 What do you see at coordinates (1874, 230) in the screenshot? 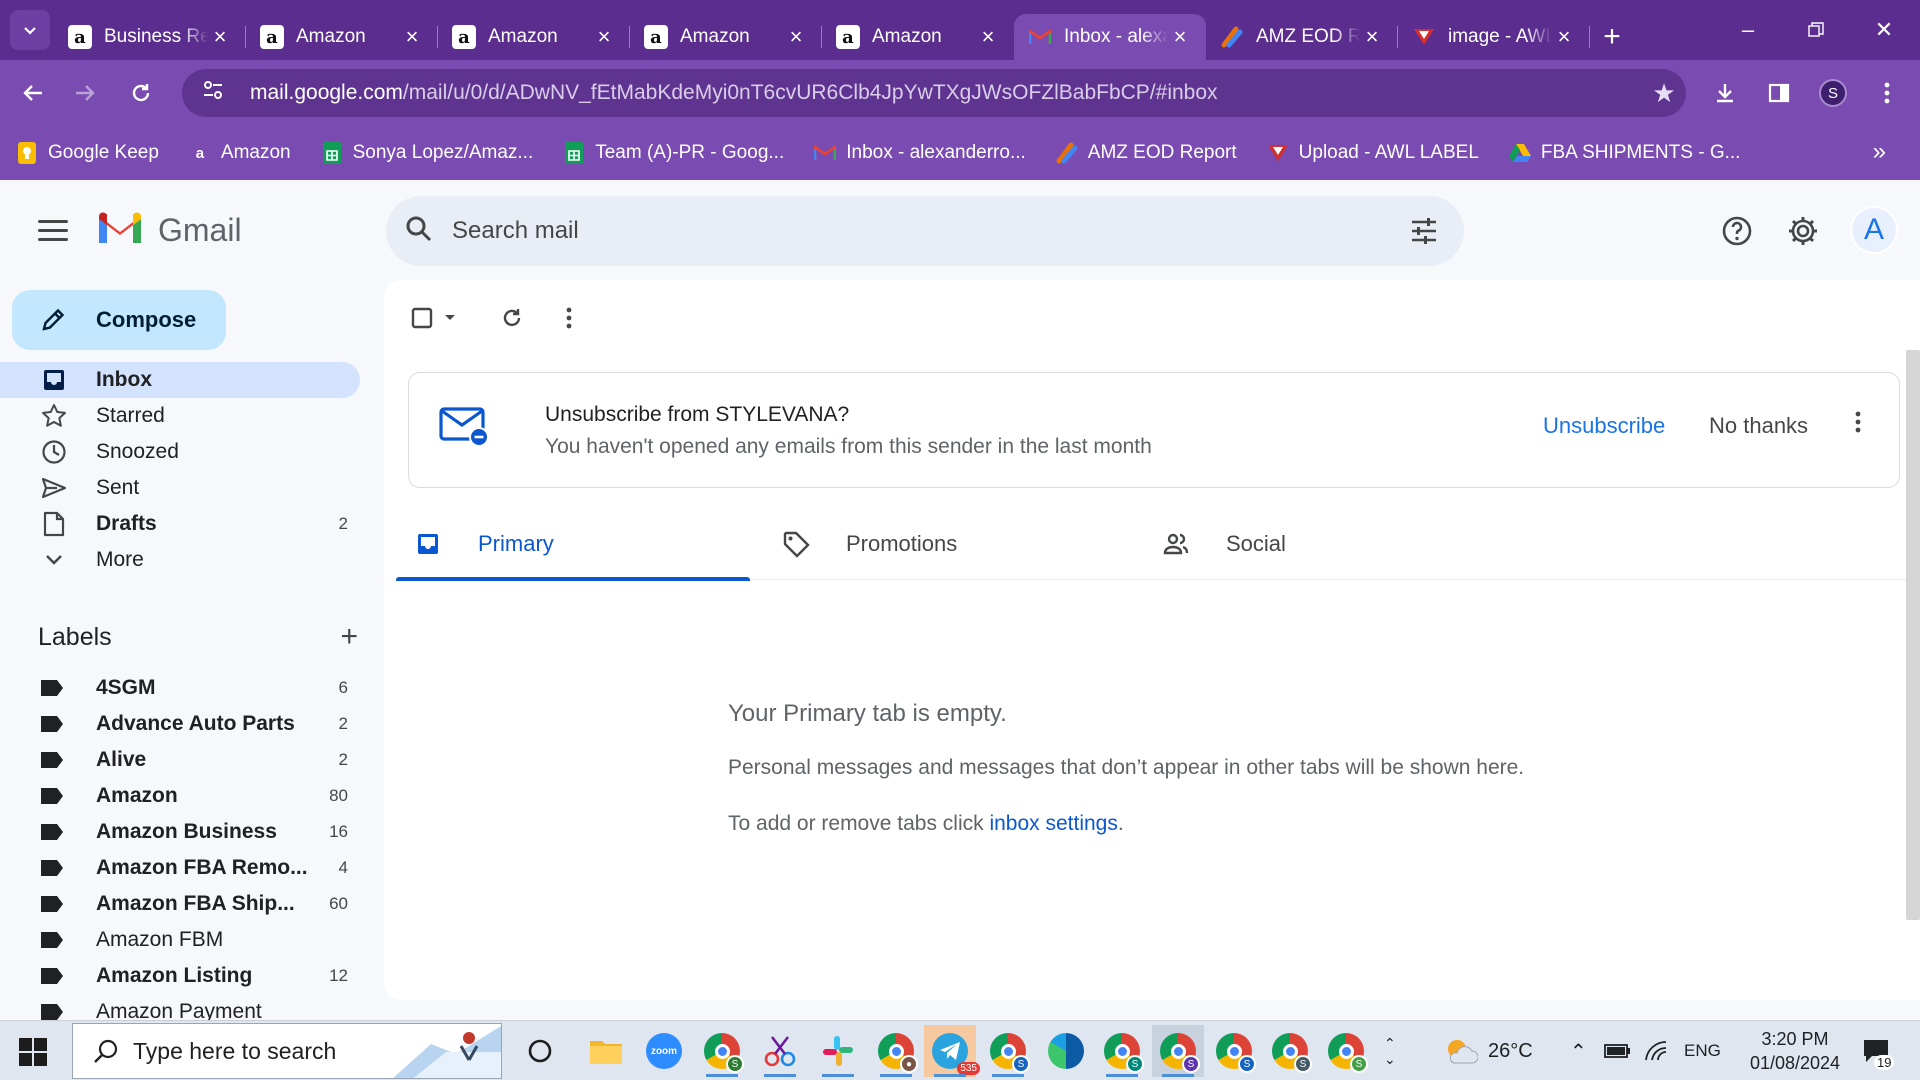
I see `account-avatar: A` at bounding box center [1874, 230].